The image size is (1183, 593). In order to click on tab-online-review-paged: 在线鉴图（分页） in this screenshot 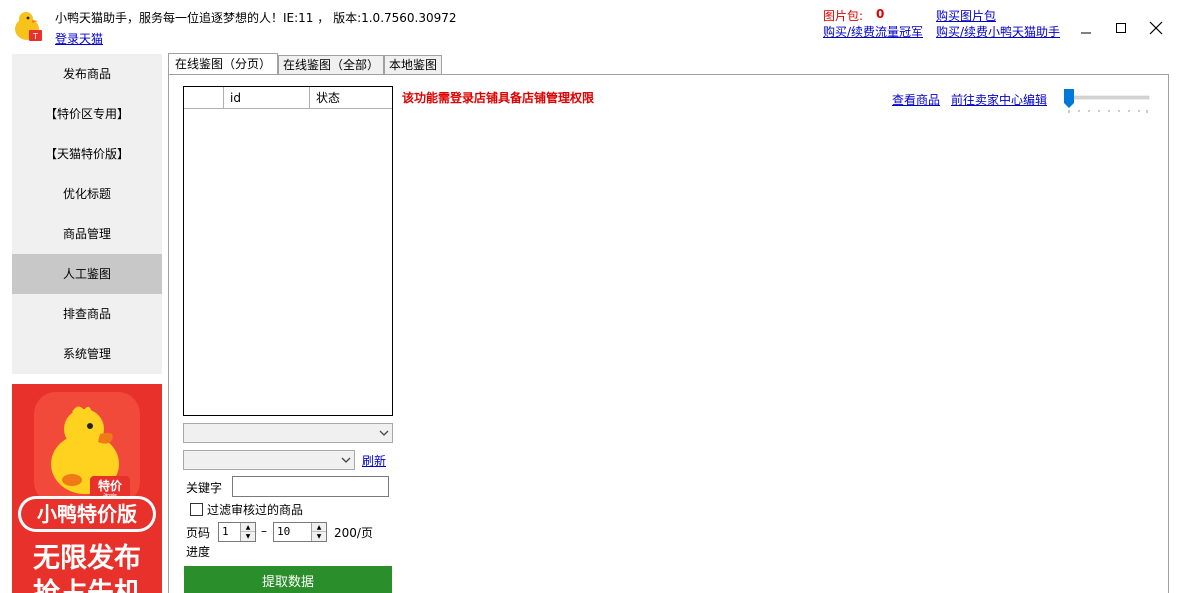, I will do `click(223, 63)`.